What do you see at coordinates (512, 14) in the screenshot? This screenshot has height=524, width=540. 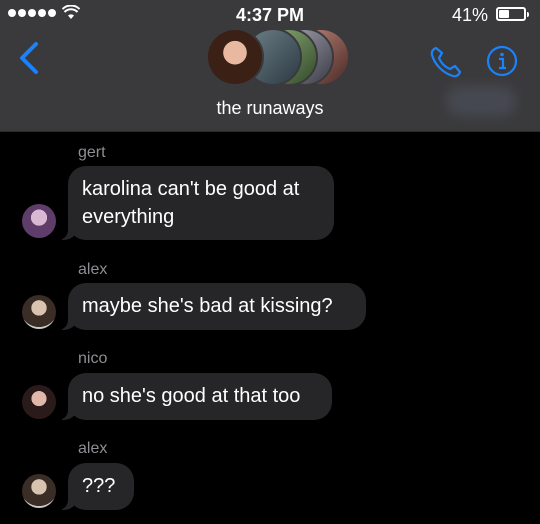 I see `battery-icon` at bounding box center [512, 14].